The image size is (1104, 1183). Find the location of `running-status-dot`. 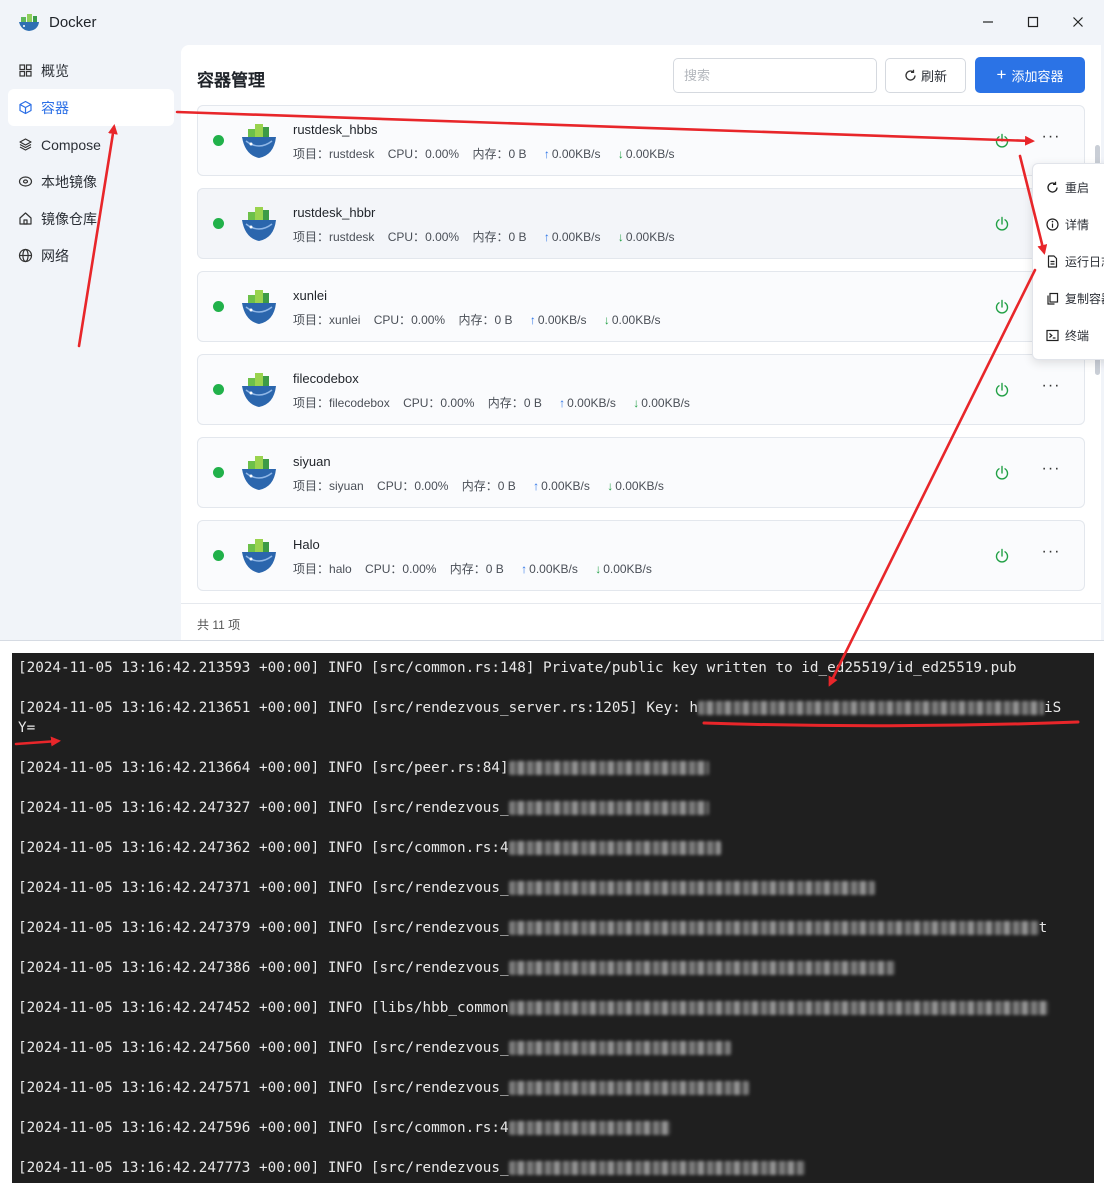

running-status-dot is located at coordinates (218, 223).